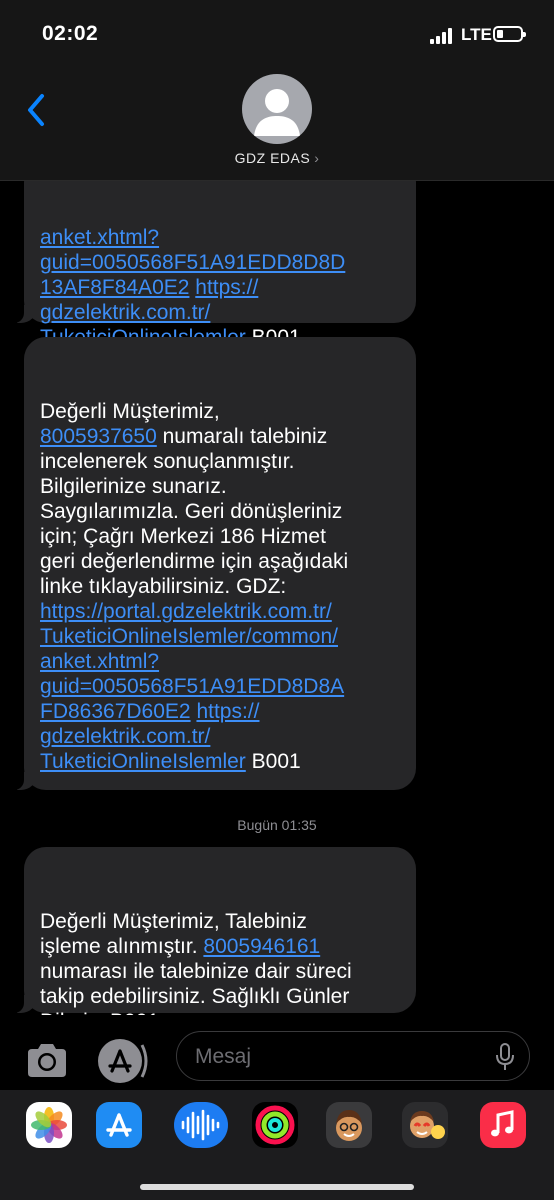 The image size is (554, 1200). Describe the element at coordinates (425, 1125) in the screenshot. I see `memoji-stickers-icon` at that location.